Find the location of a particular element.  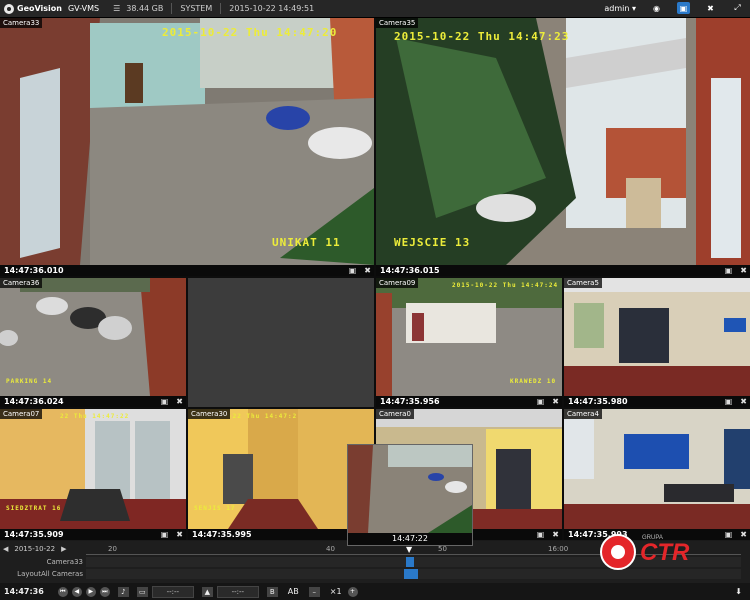

preview-image is located at coordinates (410, 489).